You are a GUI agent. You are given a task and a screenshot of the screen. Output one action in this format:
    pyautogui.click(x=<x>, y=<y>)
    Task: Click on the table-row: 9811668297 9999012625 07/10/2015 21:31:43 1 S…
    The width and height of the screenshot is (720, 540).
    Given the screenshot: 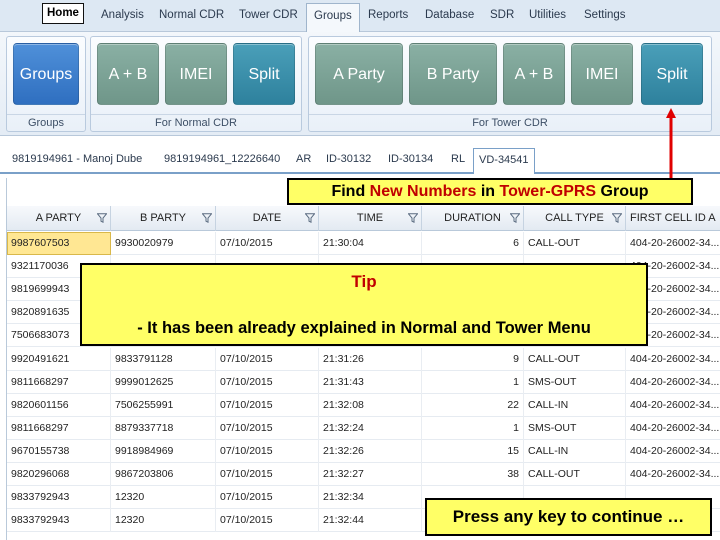 What is the action you would take?
    pyautogui.click(x=363, y=382)
    